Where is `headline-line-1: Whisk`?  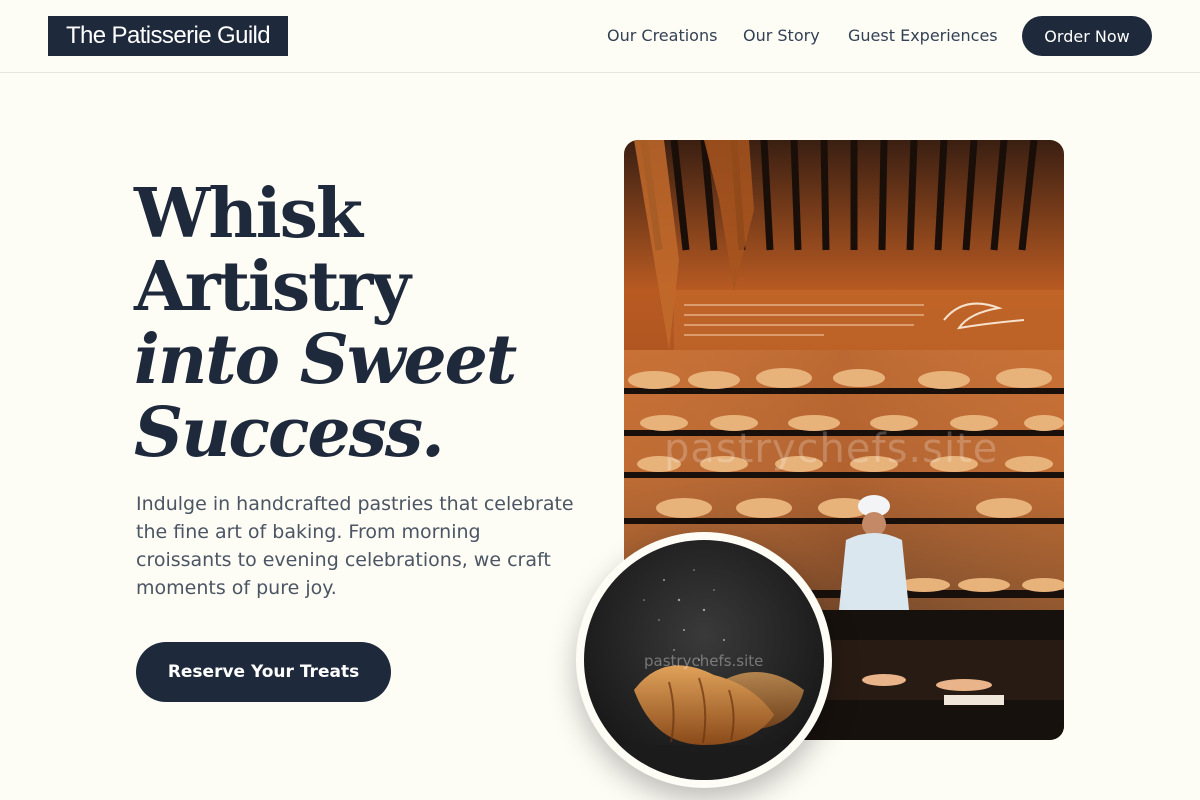
headline-line-1: Whisk is located at coordinates (248, 214).